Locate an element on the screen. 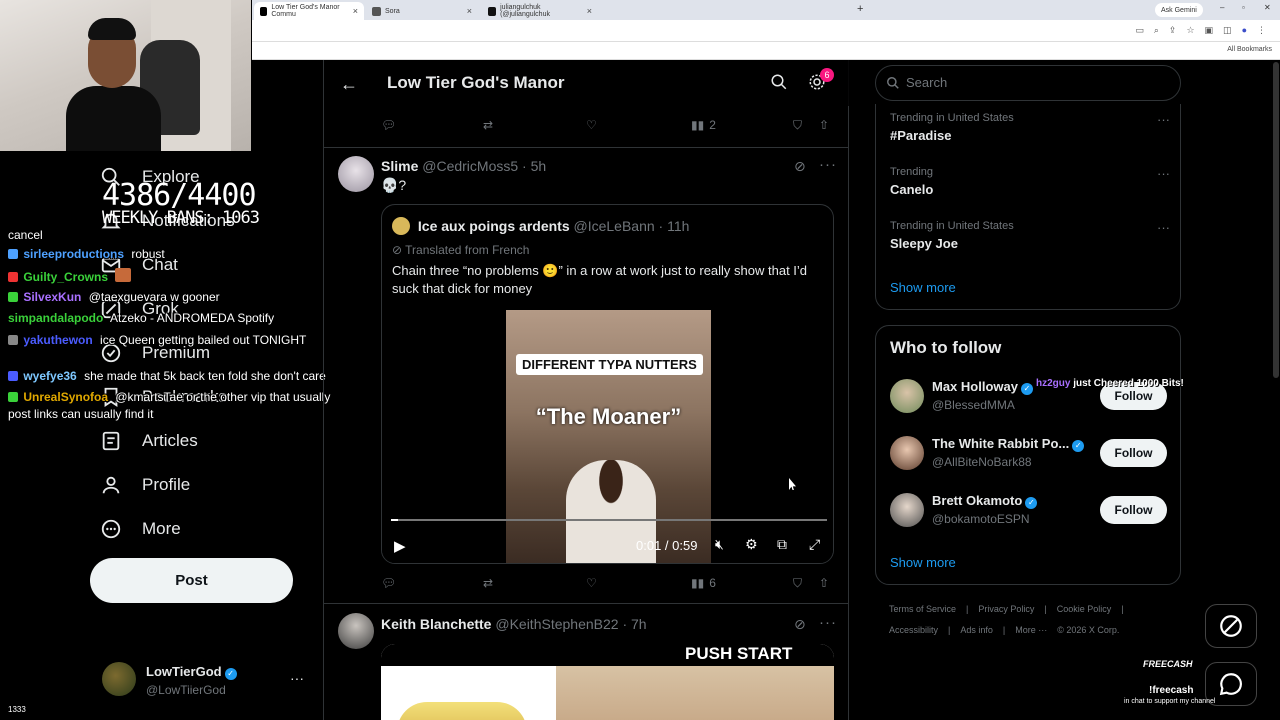  mute-icon: 🔇︎ is located at coordinates (719, 544).